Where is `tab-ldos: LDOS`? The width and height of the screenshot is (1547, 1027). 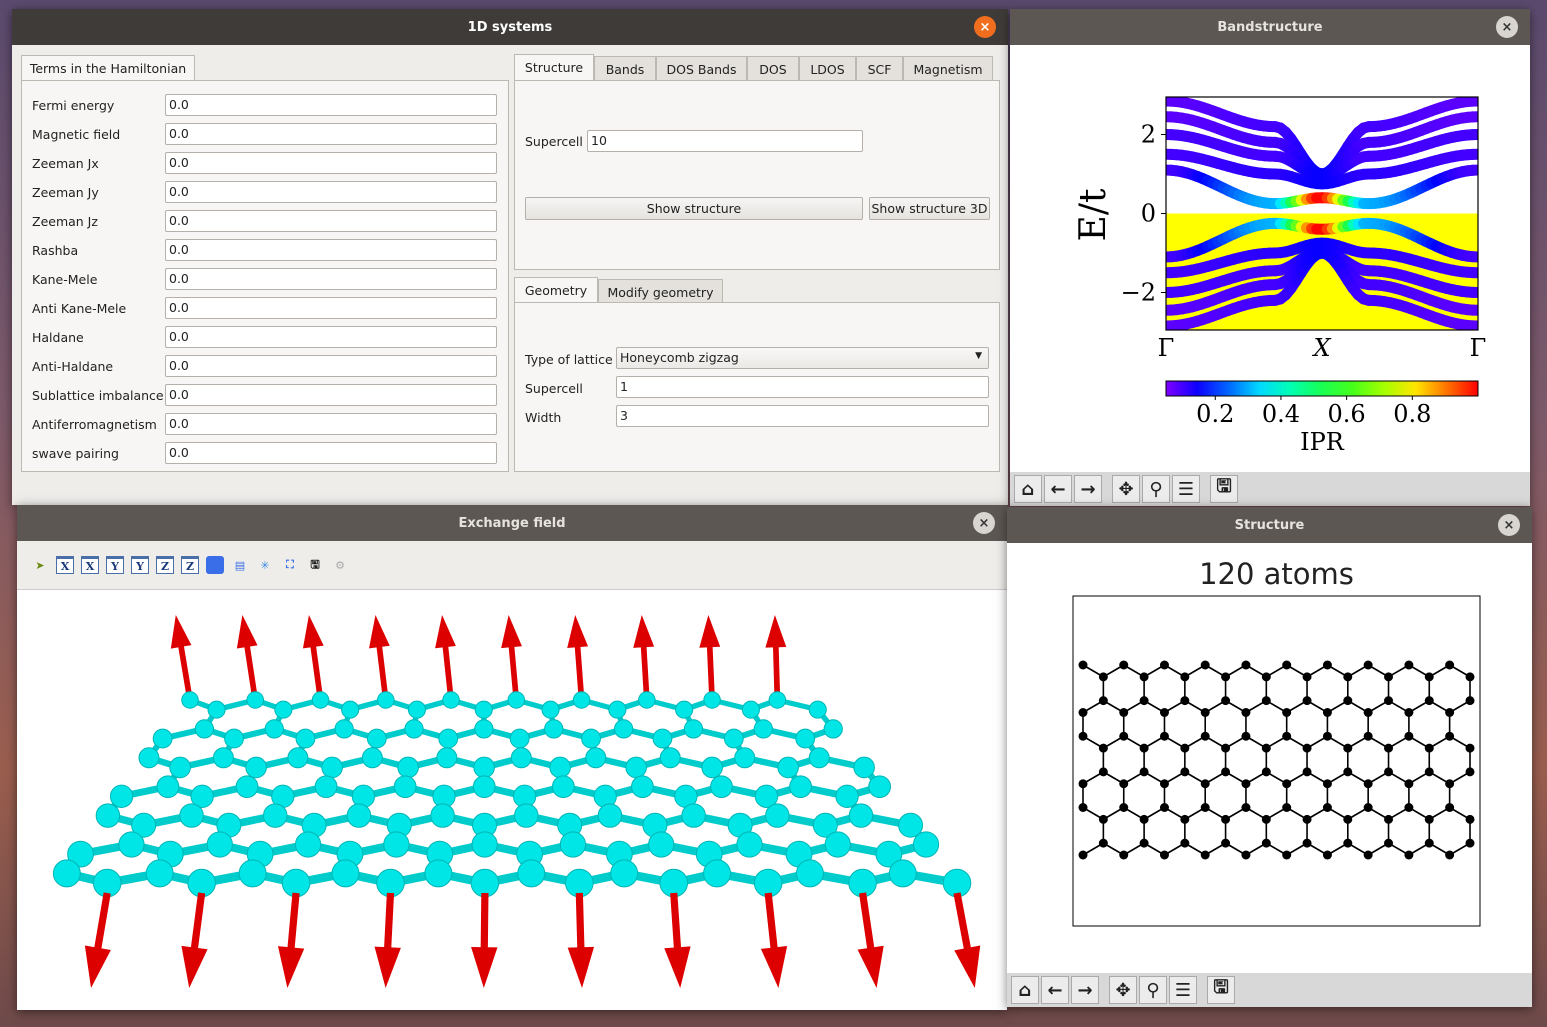
tab-ldos: LDOS is located at coordinates (827, 68).